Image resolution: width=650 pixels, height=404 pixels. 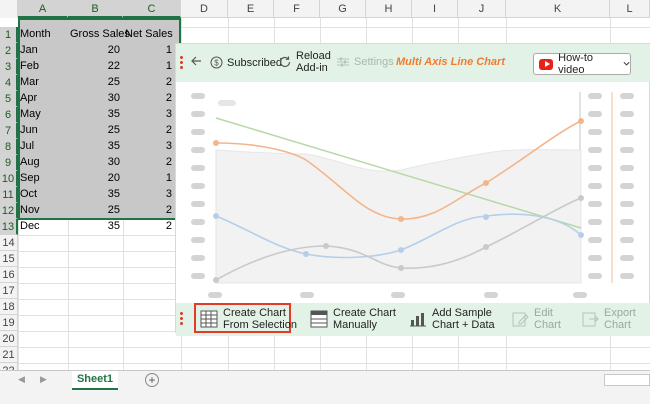 I want to click on row-header-9: 9, so click(x=9, y=163).